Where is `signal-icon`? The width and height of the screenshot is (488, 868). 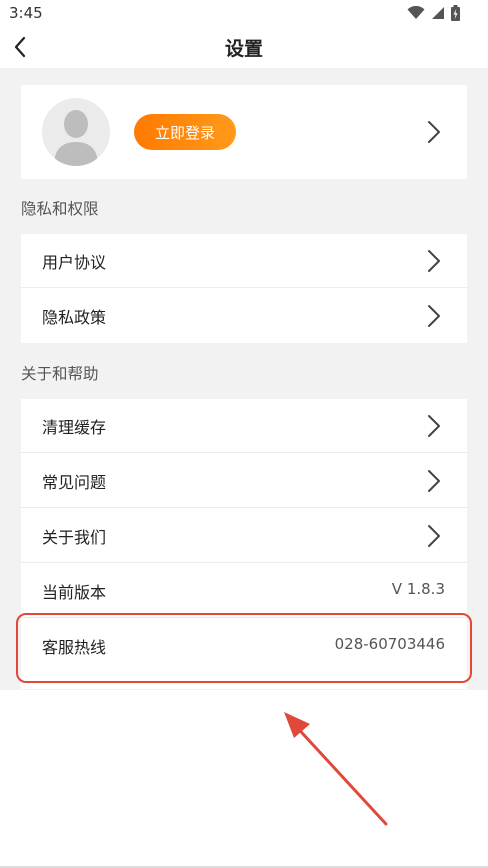 signal-icon is located at coordinates (438, 13).